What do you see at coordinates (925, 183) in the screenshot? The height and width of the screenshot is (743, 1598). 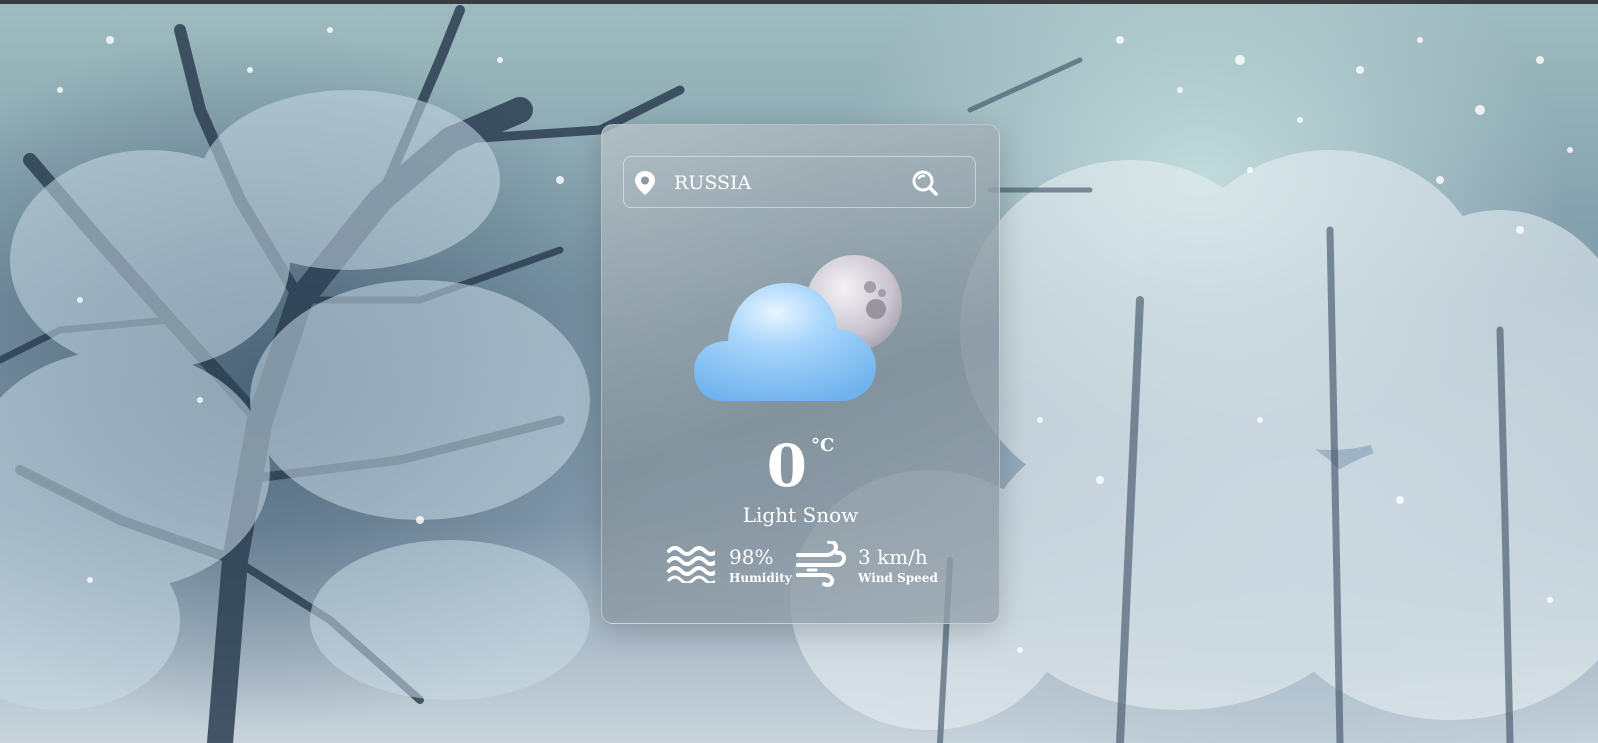 I see `search-icon` at bounding box center [925, 183].